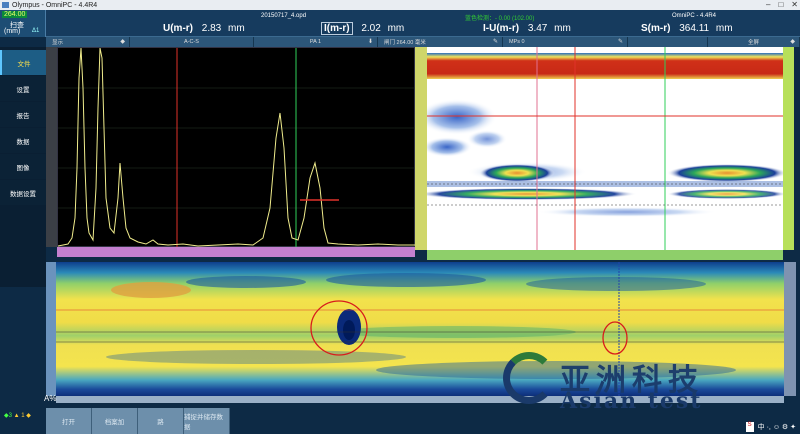 This screenshot has height=434, width=800. I want to click on scan-unit: (mm), so click(12, 31).